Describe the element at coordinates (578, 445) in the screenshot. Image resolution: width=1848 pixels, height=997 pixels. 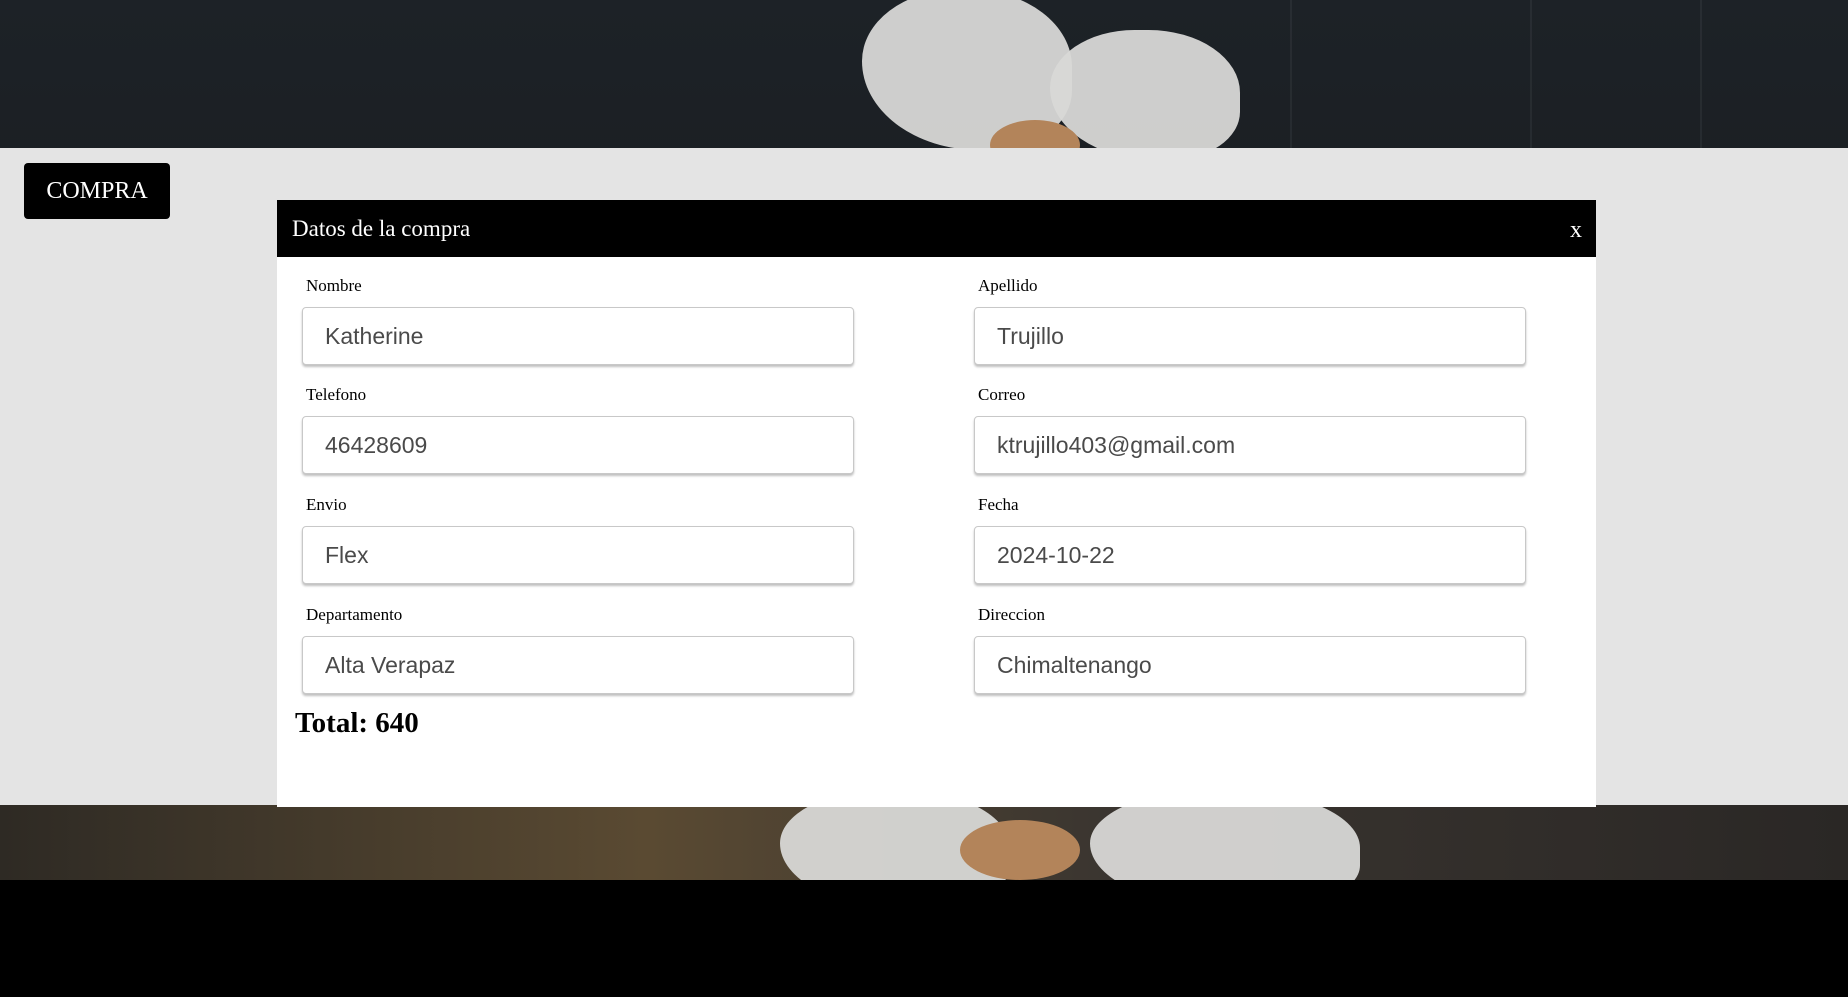
I see `telefono-input` at that location.